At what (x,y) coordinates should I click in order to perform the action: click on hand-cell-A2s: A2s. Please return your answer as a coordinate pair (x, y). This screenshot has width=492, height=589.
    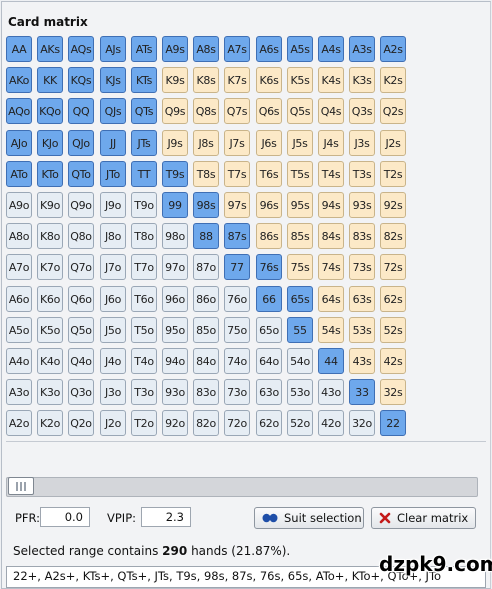
    Looking at the image, I should click on (393, 49).